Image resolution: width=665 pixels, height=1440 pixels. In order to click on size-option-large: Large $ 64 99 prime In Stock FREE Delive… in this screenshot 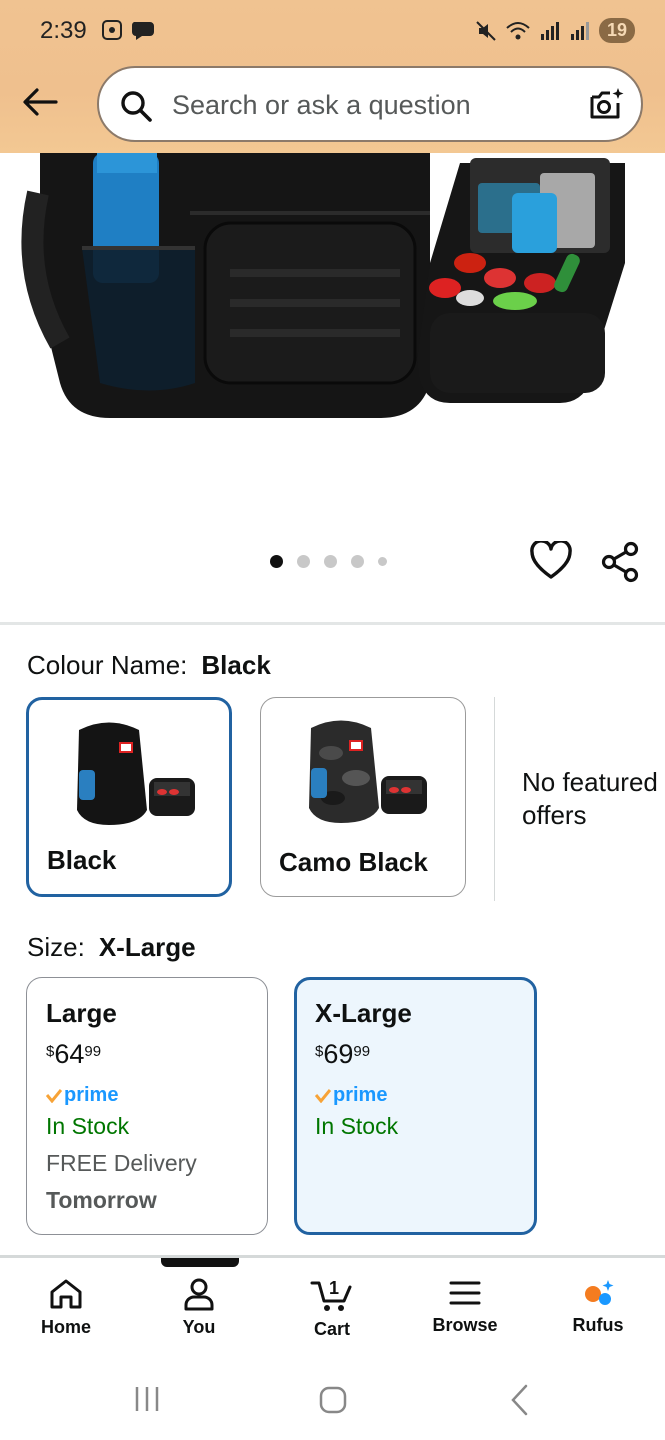, I will do `click(147, 1106)`.